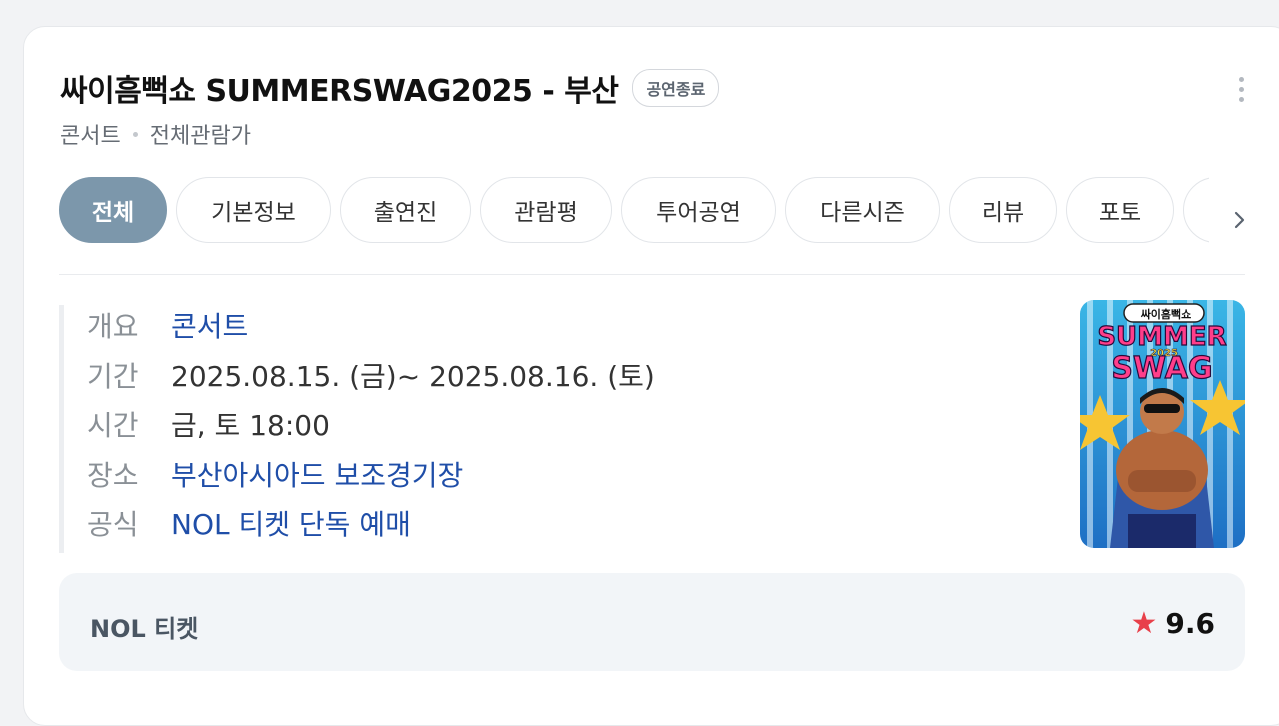 This screenshot has height=726, width=1279. Describe the element at coordinates (317, 474) in the screenshot. I see `venue-link: 부산아시아드 보조경기장` at that location.